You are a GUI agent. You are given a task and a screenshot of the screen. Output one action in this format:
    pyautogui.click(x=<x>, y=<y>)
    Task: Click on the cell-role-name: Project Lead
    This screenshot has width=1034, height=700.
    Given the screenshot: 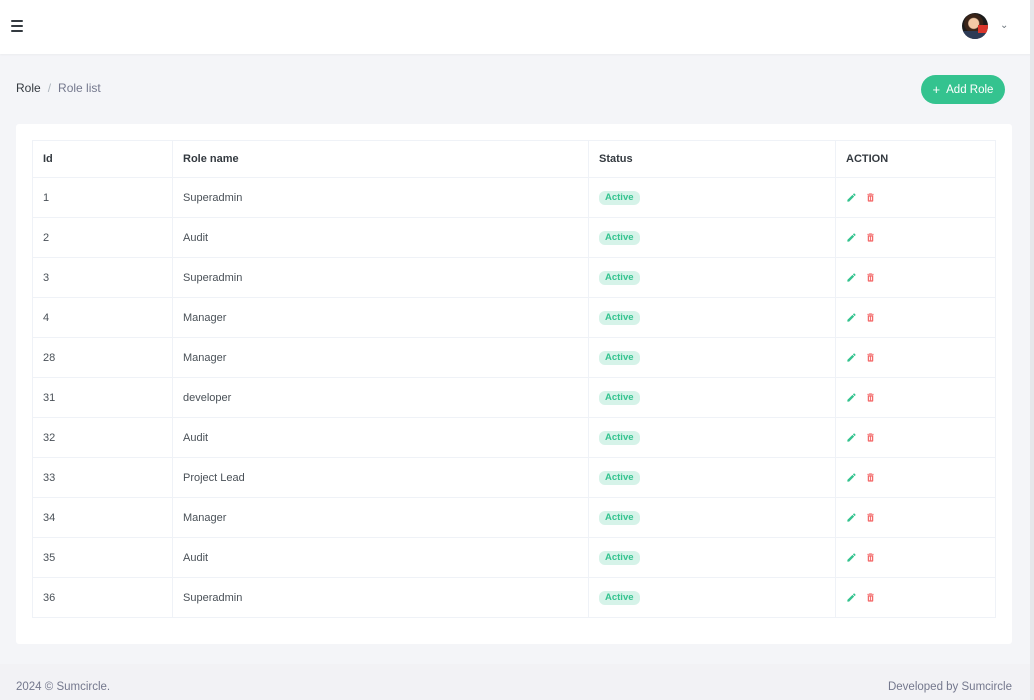 What is the action you would take?
    pyautogui.click(x=380, y=477)
    